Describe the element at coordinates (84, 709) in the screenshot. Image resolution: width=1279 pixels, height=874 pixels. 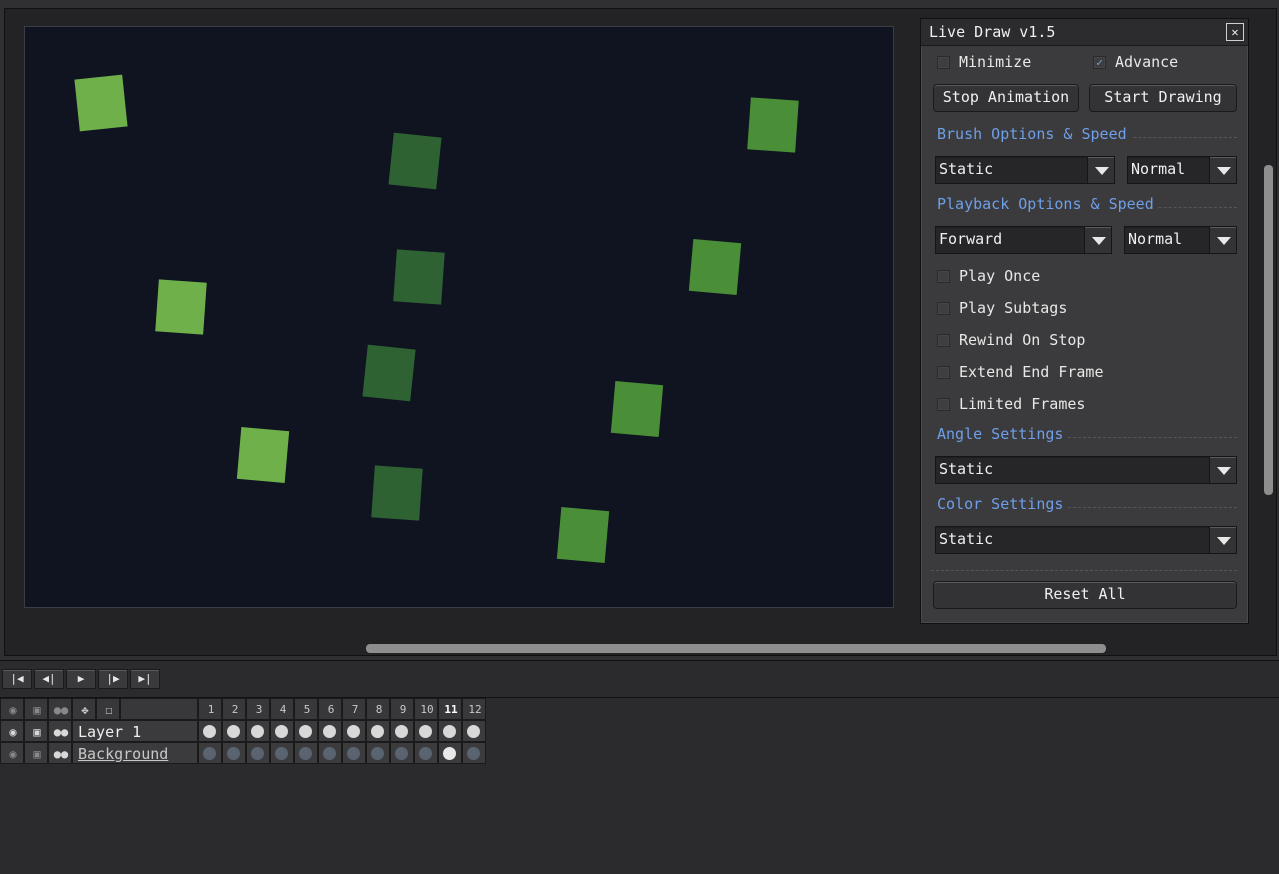
I see `continuous-icon: ✥` at that location.